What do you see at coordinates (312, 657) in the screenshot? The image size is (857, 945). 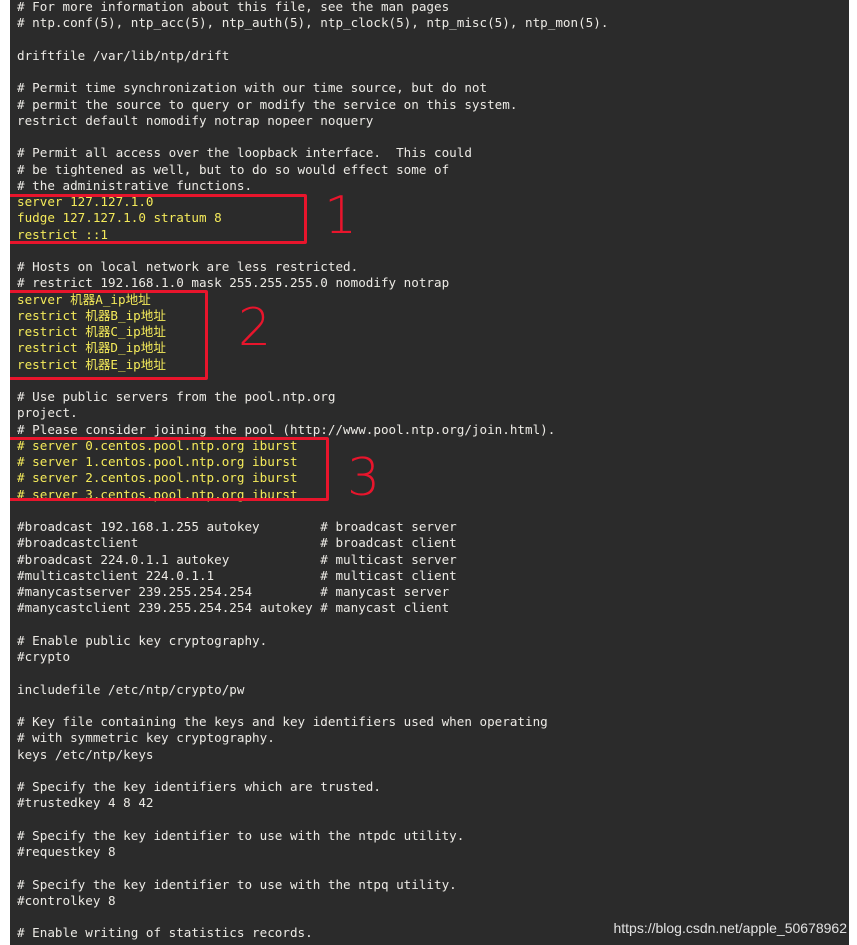 I see `code-line: #crypto` at bounding box center [312, 657].